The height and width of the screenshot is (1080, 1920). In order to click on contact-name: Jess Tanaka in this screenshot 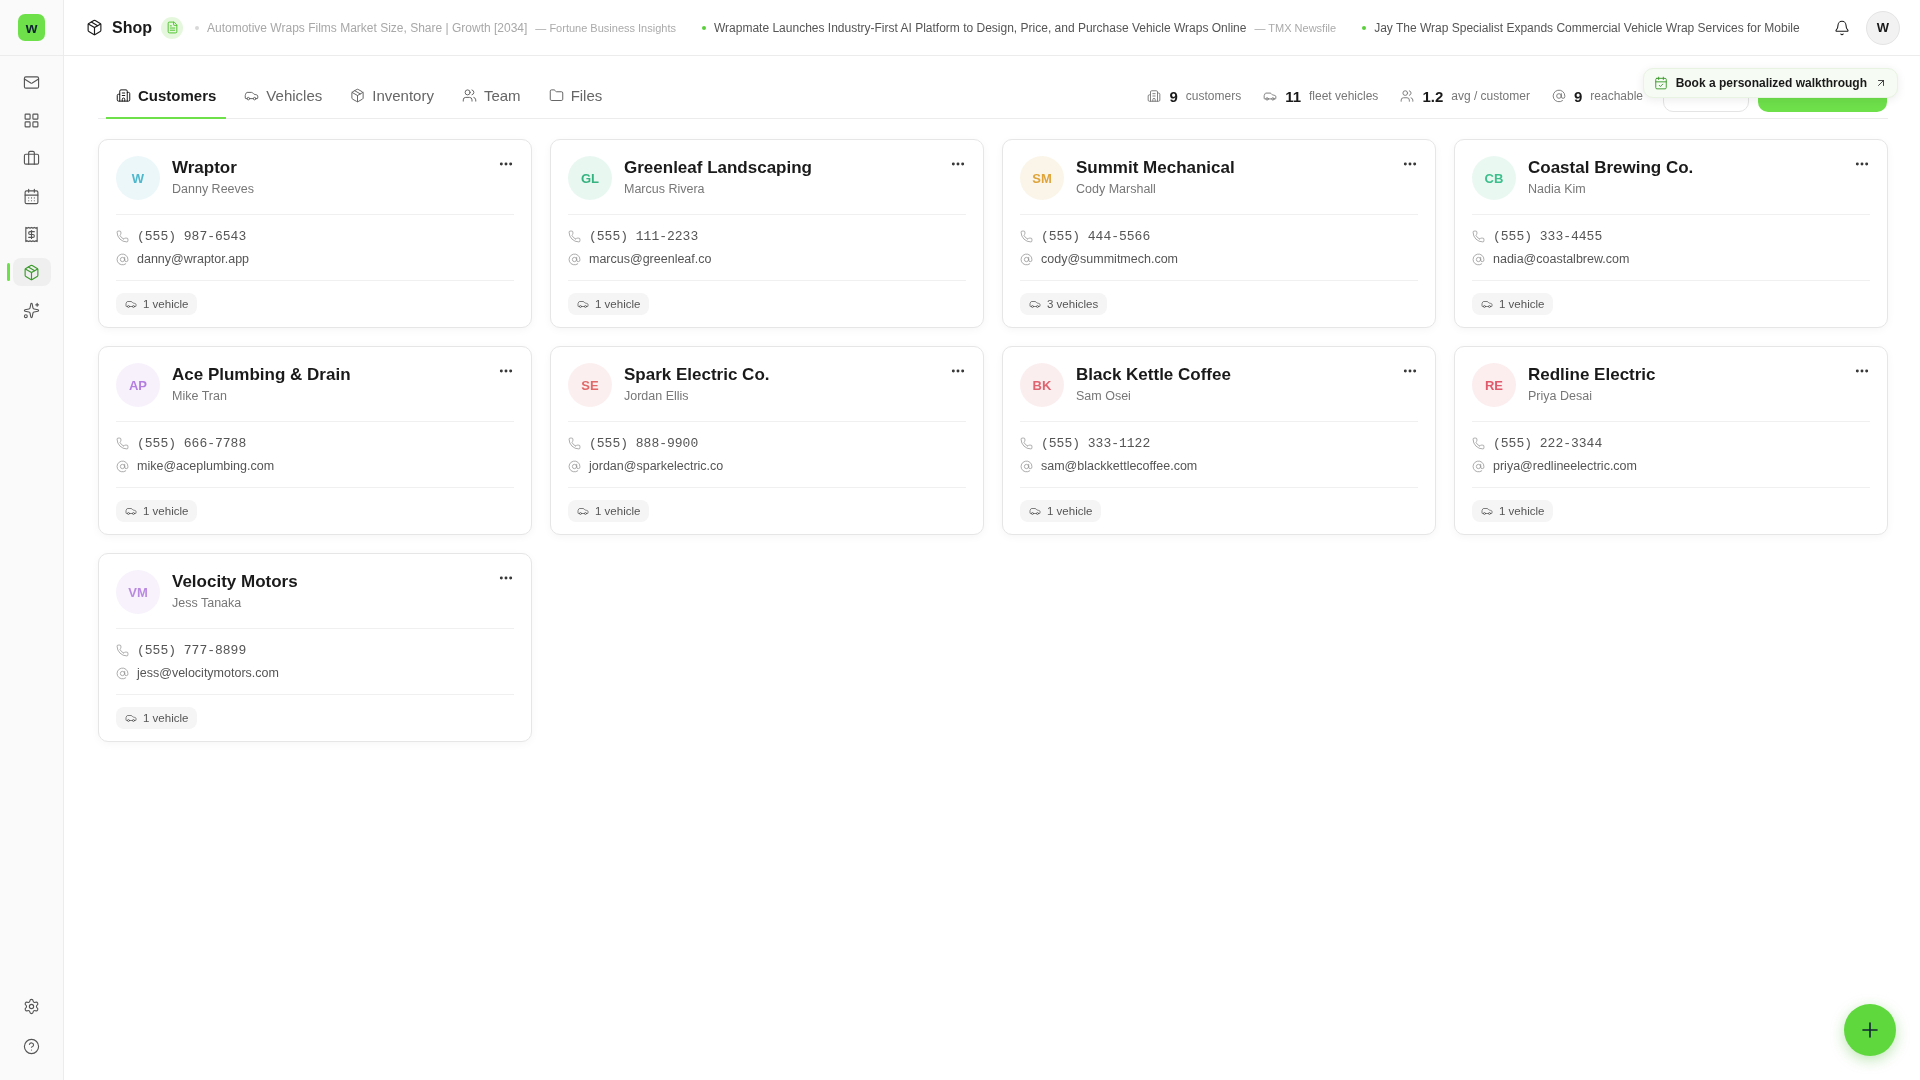, I will do `click(207, 603)`.